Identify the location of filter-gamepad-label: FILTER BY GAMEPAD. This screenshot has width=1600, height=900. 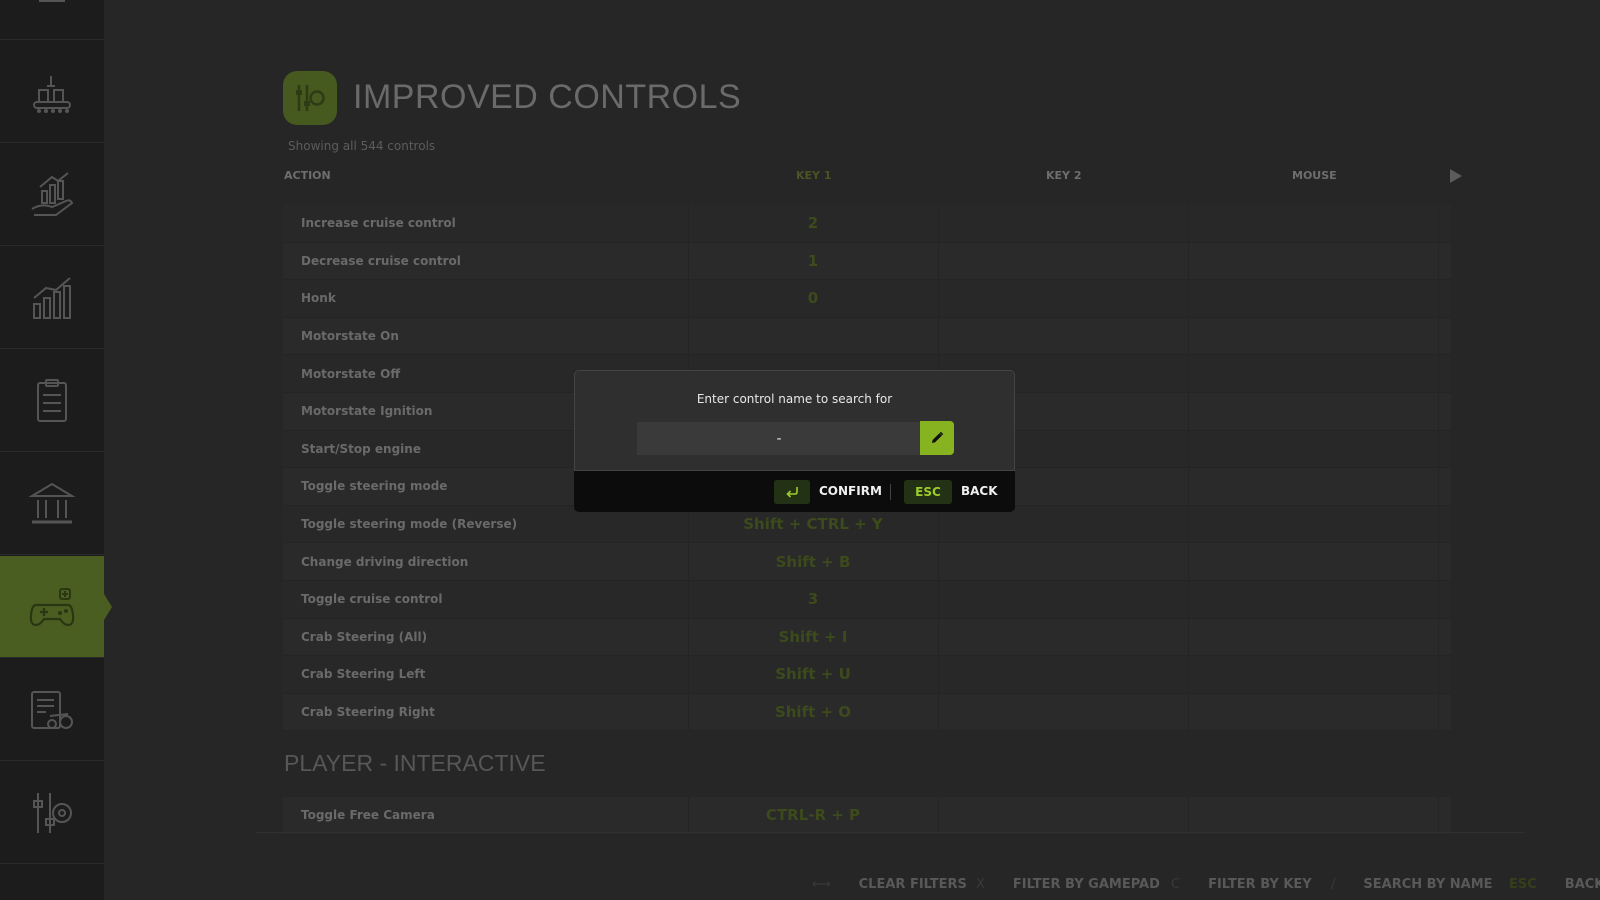
(1086, 884).